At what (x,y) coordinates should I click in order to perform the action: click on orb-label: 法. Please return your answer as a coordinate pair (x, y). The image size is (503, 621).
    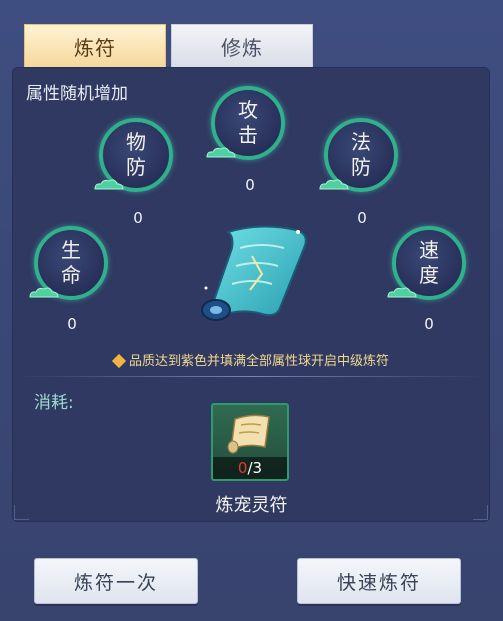
    Looking at the image, I should click on (361, 142).